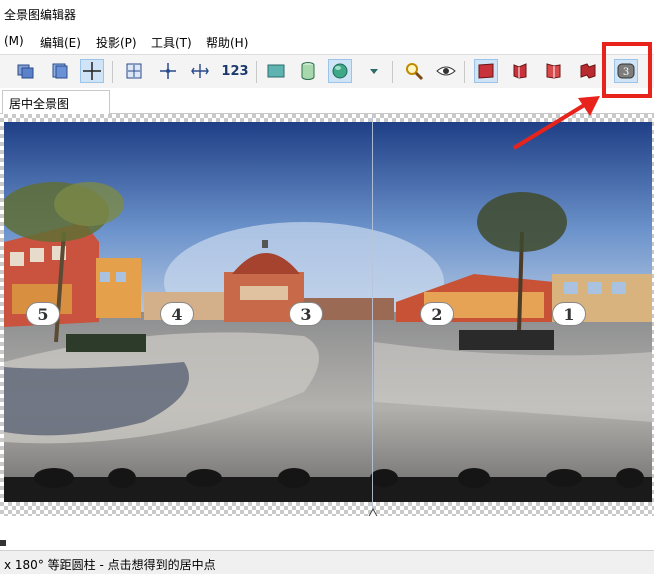 Image resolution: width=654 pixels, height=574 pixels. I want to click on window-title: 全景图编辑器, so click(40, 15).